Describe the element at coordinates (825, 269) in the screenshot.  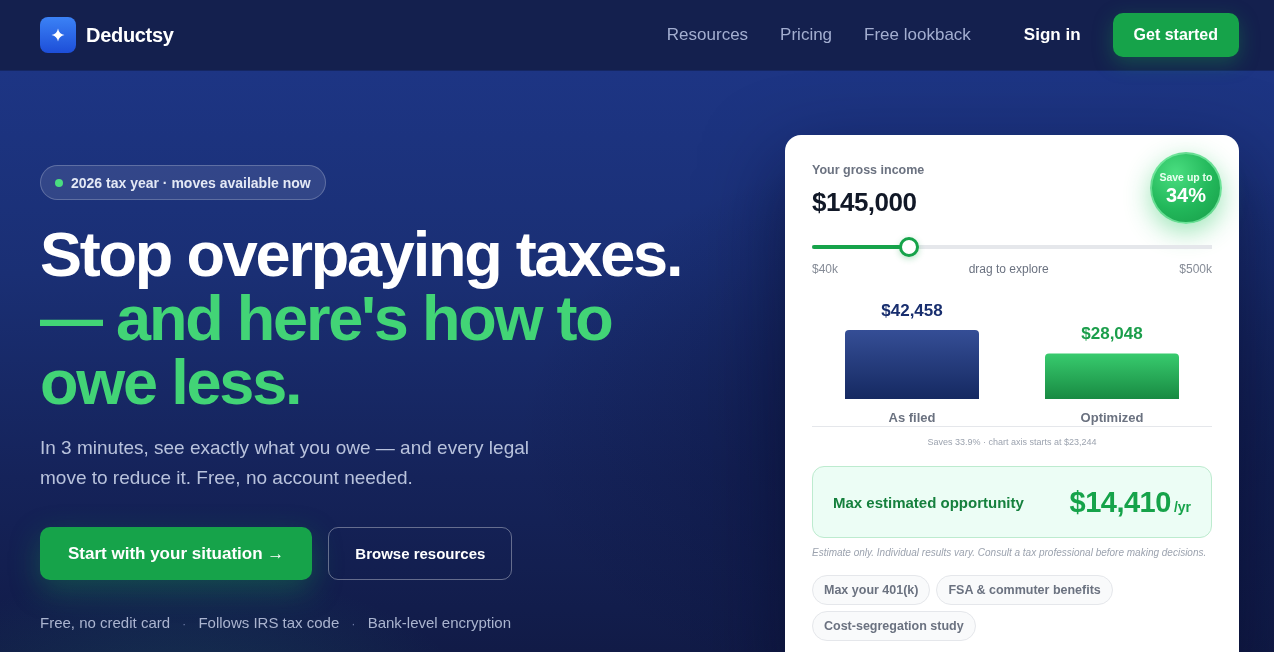
I see `slider-min-label: $40k` at that location.